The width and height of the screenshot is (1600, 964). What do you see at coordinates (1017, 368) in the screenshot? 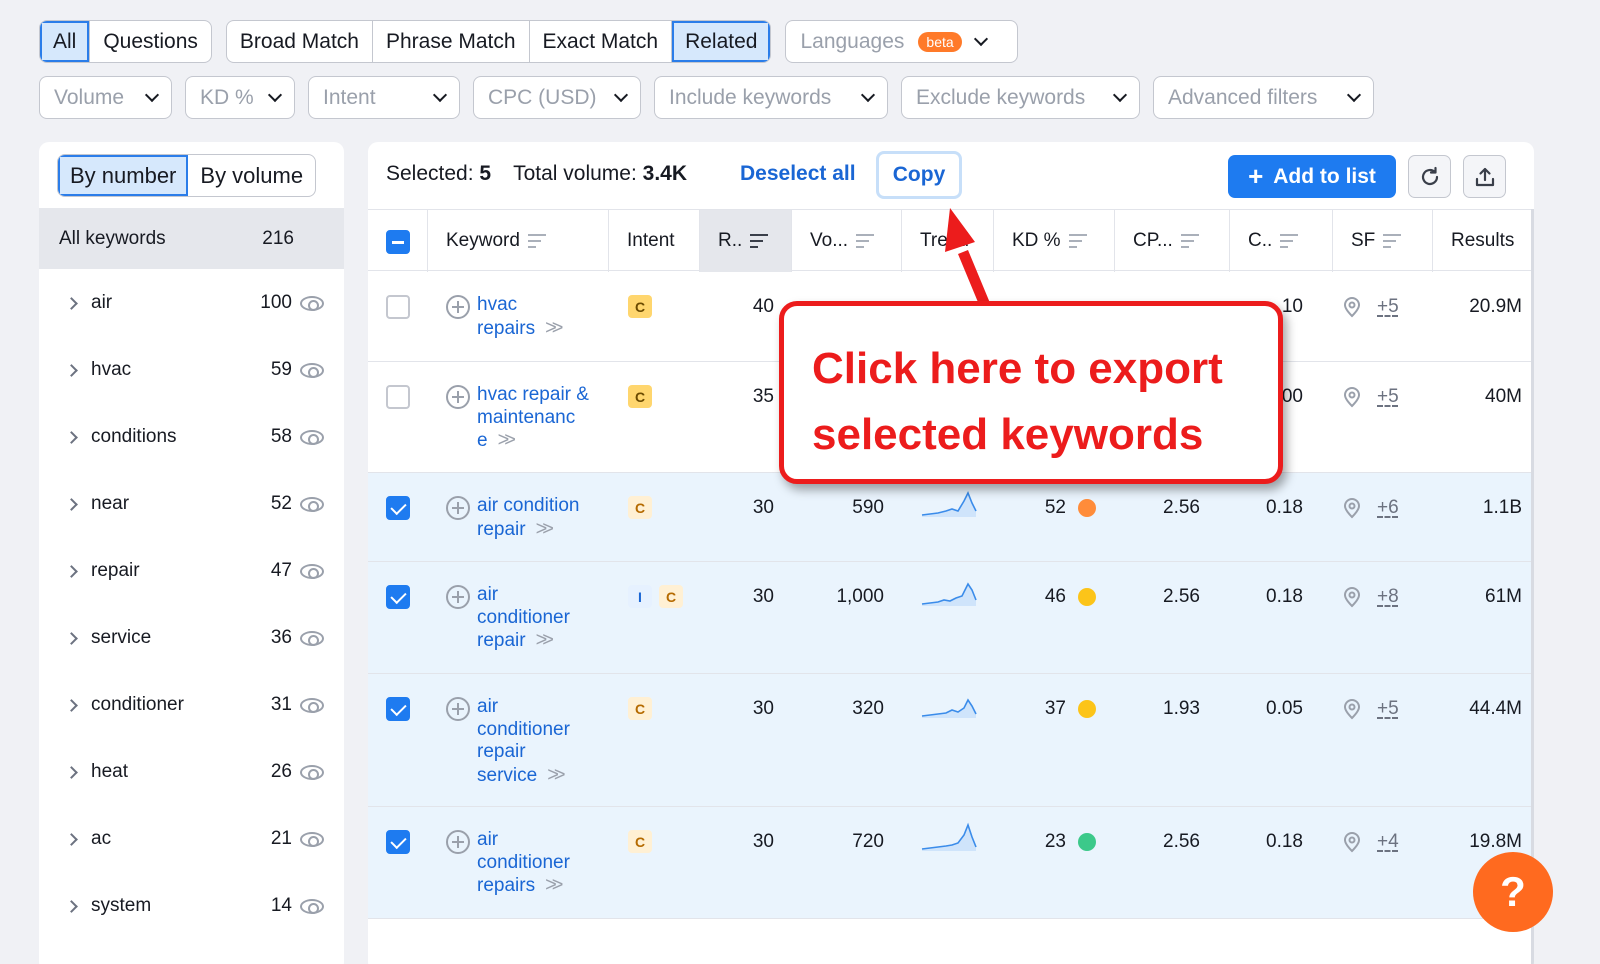
I see `callout-line-1: Click here to export` at bounding box center [1017, 368].